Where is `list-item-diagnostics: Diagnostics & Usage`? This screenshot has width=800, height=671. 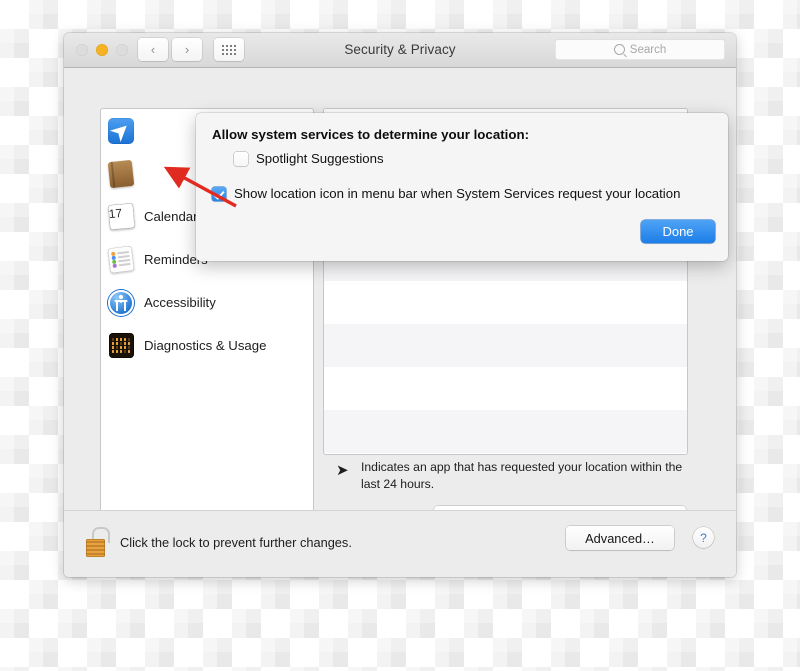
list-item-diagnostics: Diagnostics & Usage is located at coordinates (207, 345).